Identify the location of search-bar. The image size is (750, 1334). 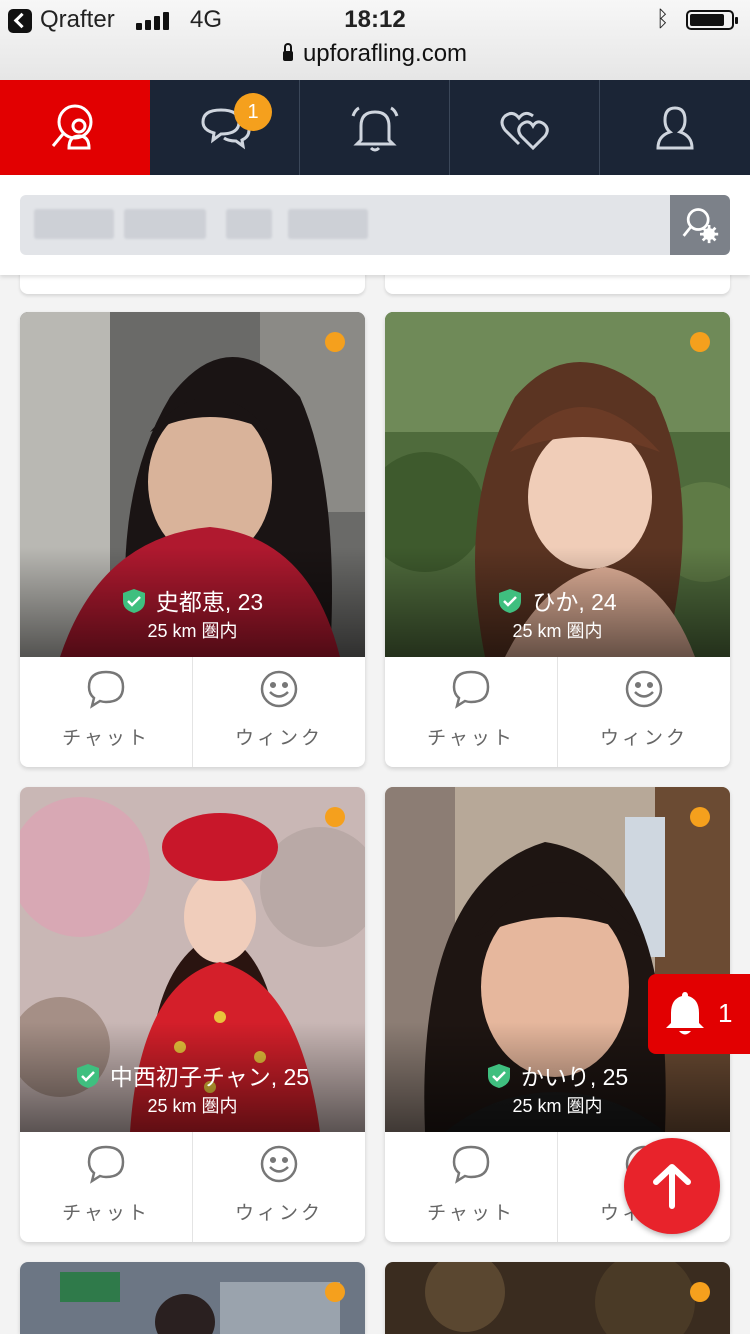
(375, 225).